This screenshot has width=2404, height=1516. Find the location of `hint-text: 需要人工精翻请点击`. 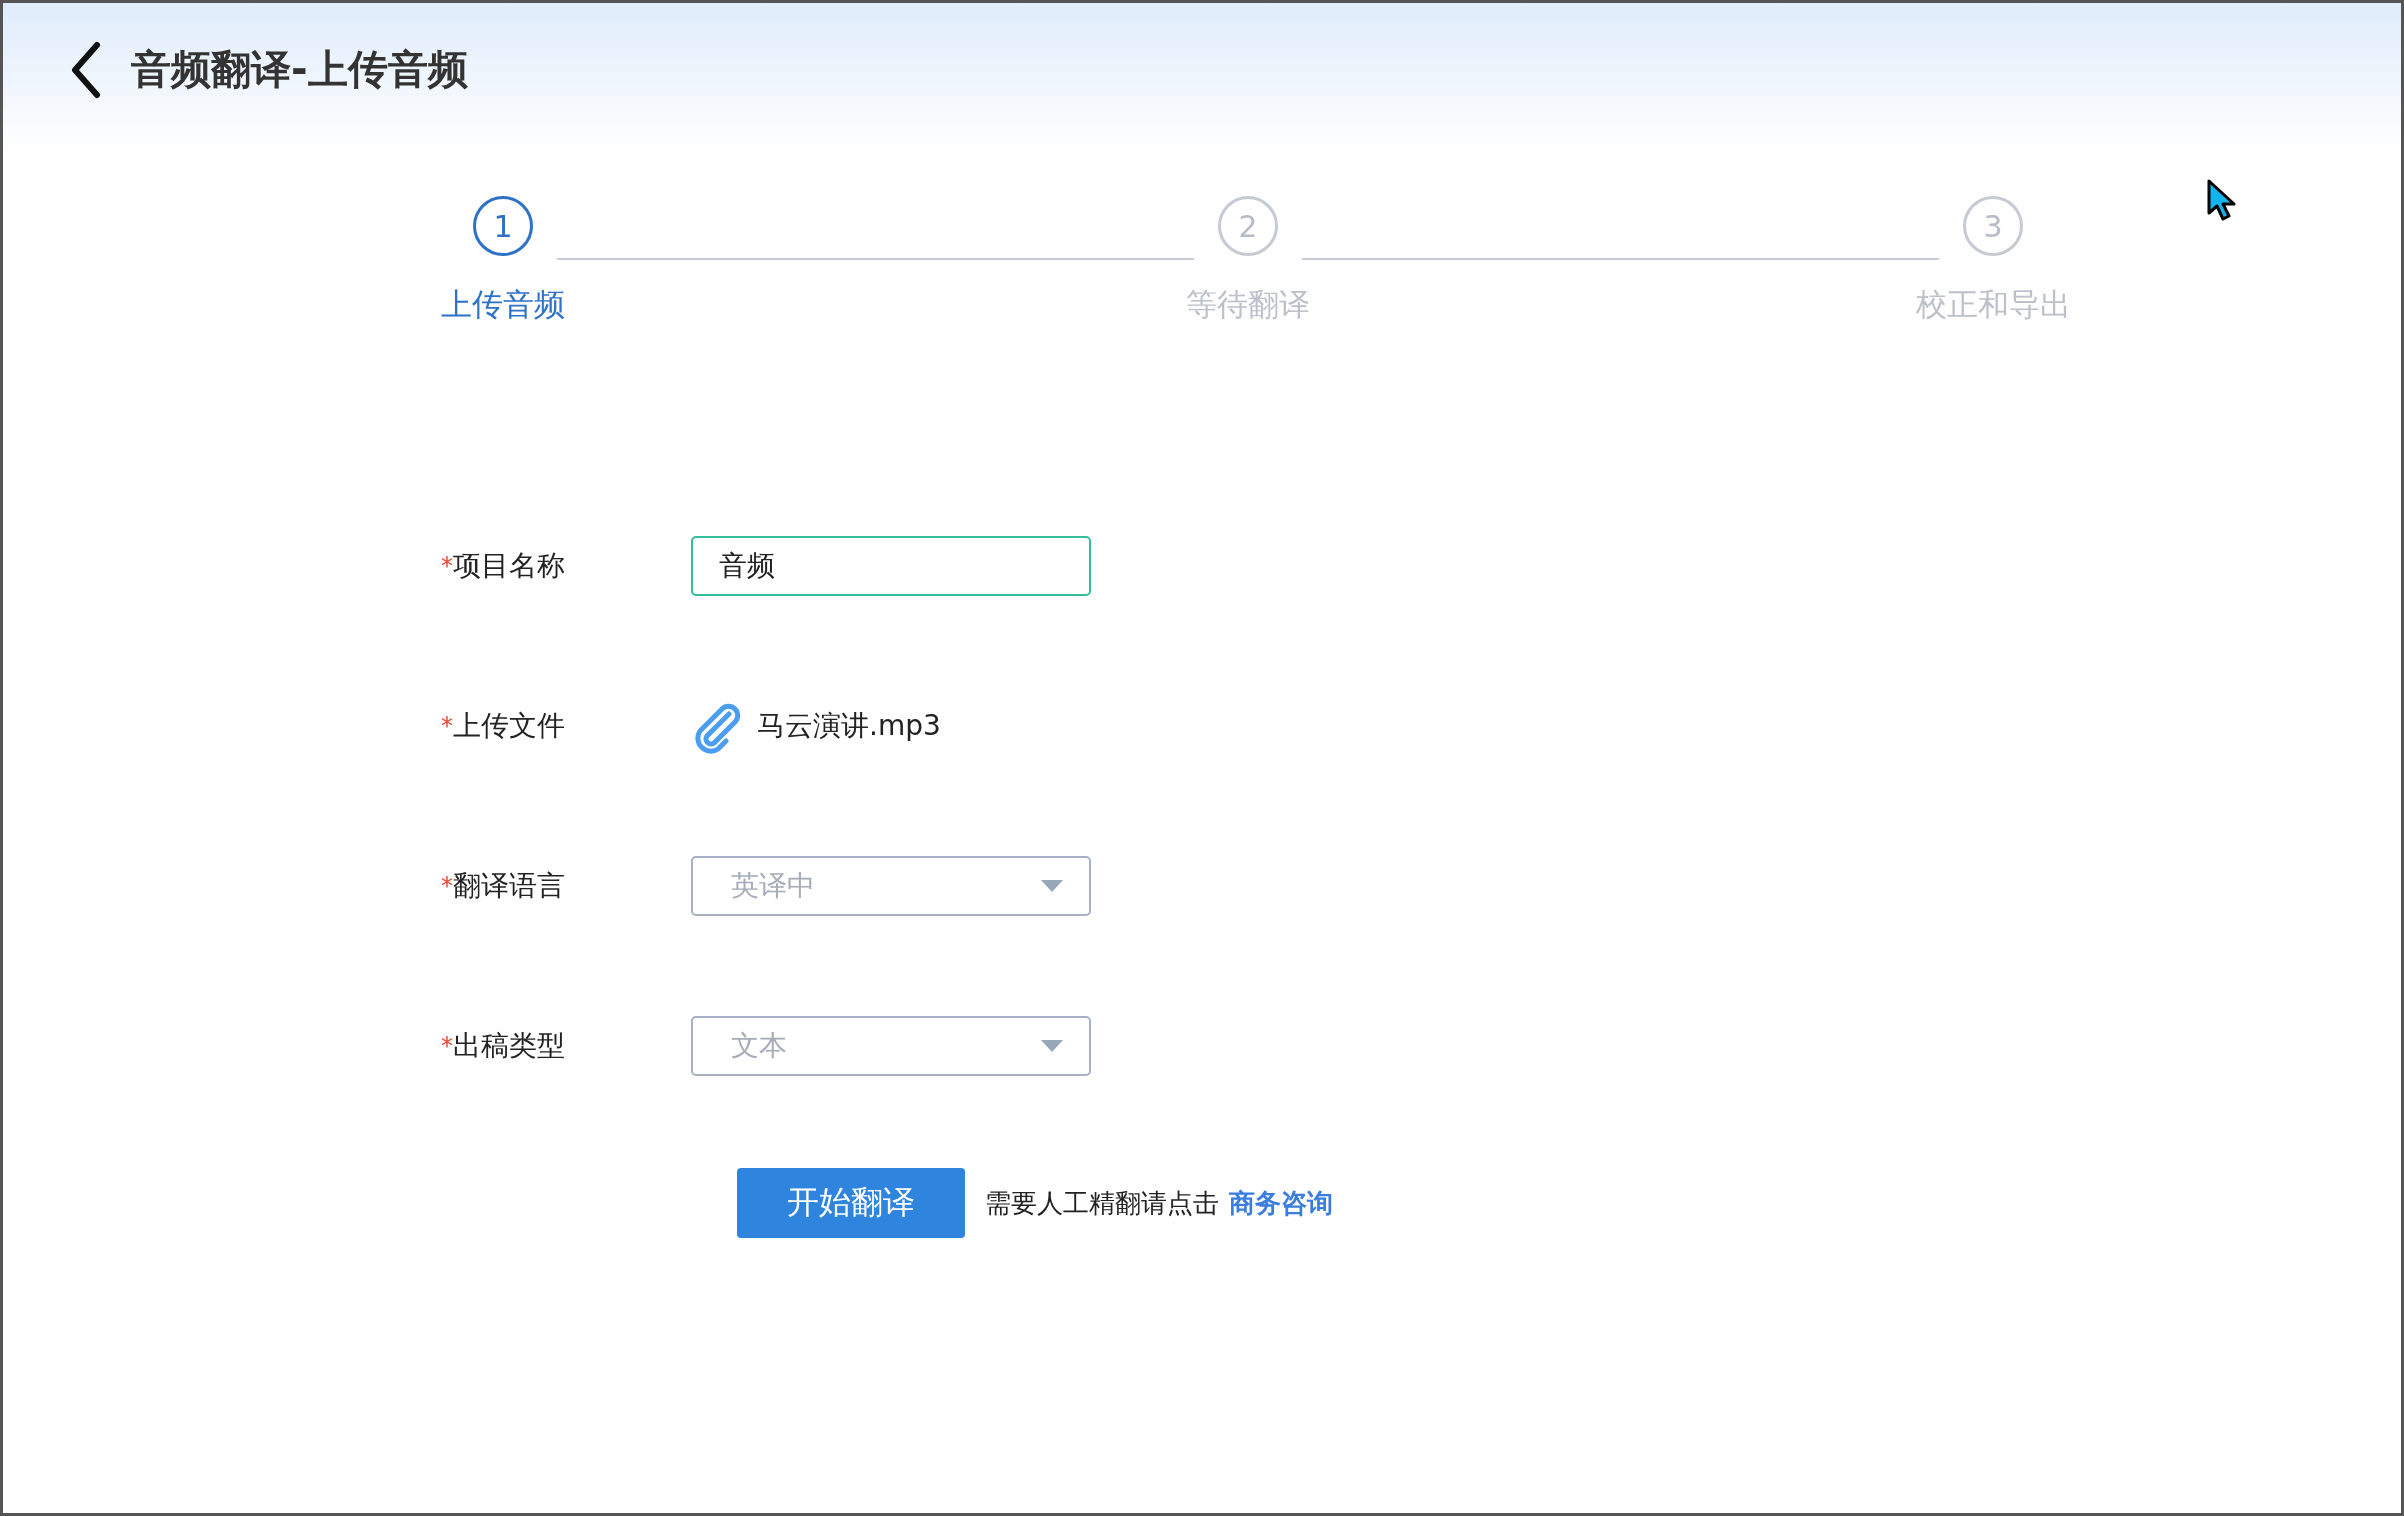

hint-text: 需要人工精翻请点击 is located at coordinates (1102, 1203).